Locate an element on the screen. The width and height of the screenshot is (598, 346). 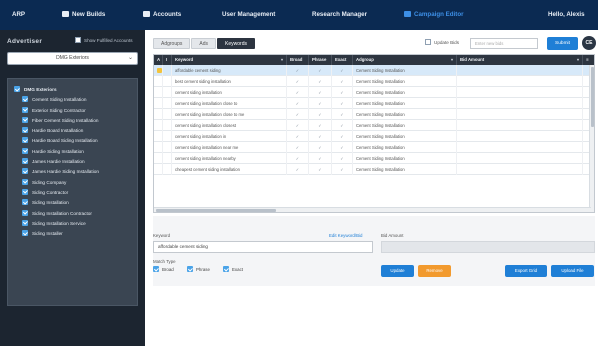
show-fulfilled-toggle: Show Fulfilled Accounts is located at coordinates (104, 41).